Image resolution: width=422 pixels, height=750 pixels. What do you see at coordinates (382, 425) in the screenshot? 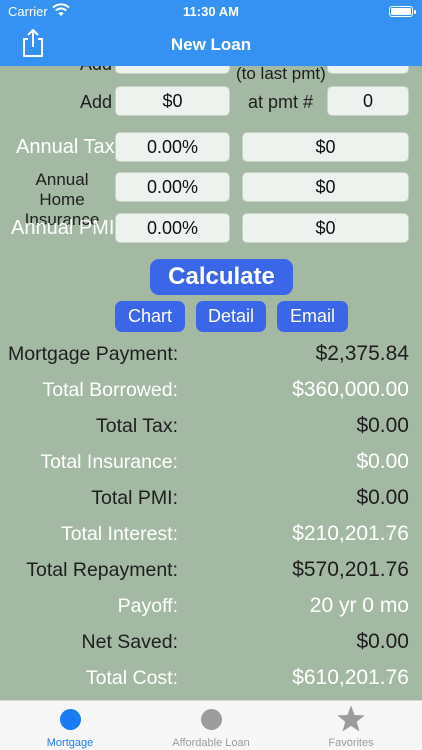
I see `result-value-total-tax: $0.00` at bounding box center [382, 425].